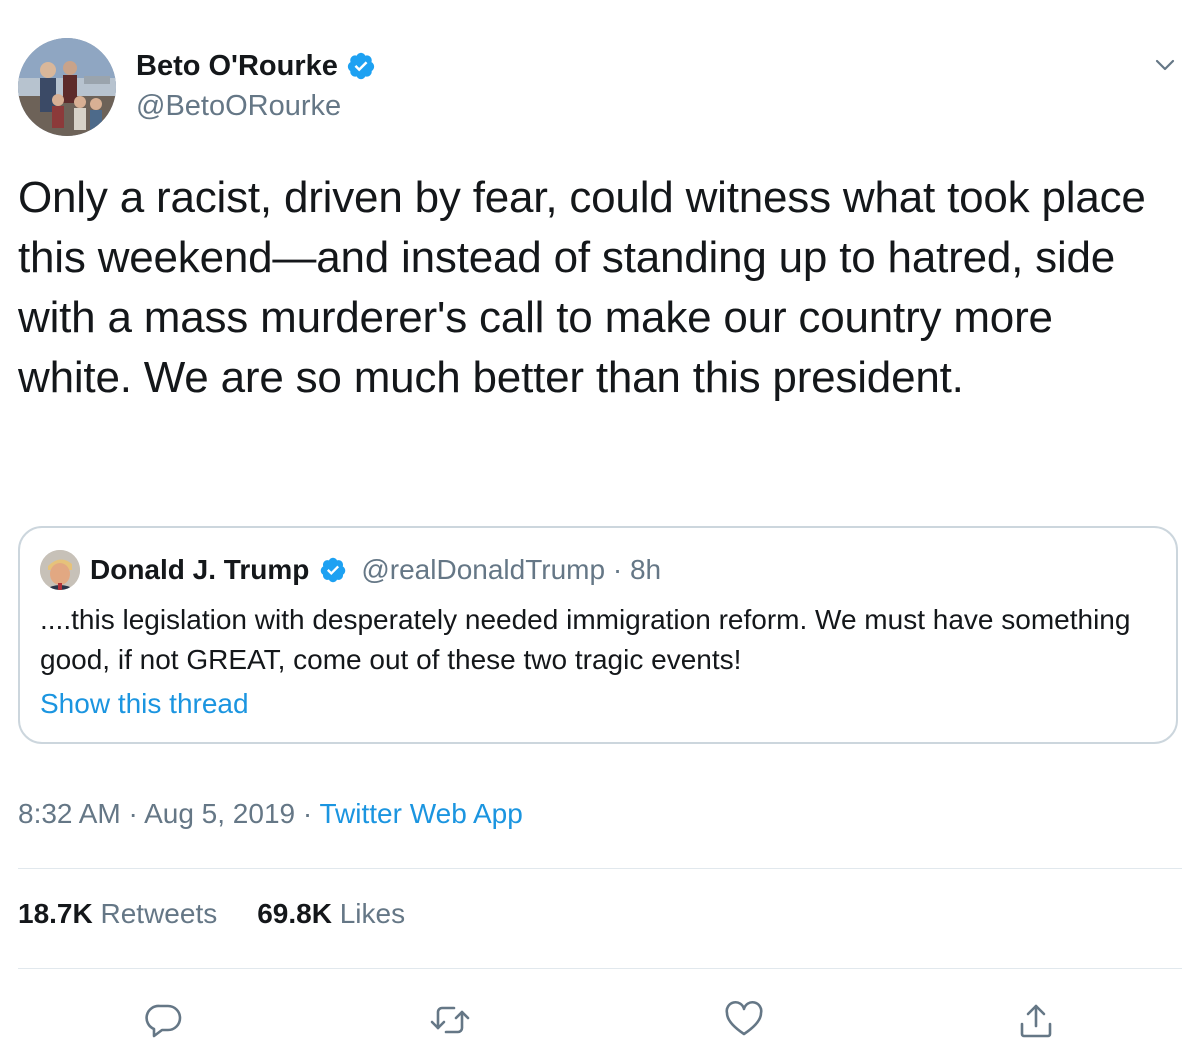  I want to click on quoted-tweet-header: Donald J. Trump @realDonaldTrump · 8h, so click(350, 570).